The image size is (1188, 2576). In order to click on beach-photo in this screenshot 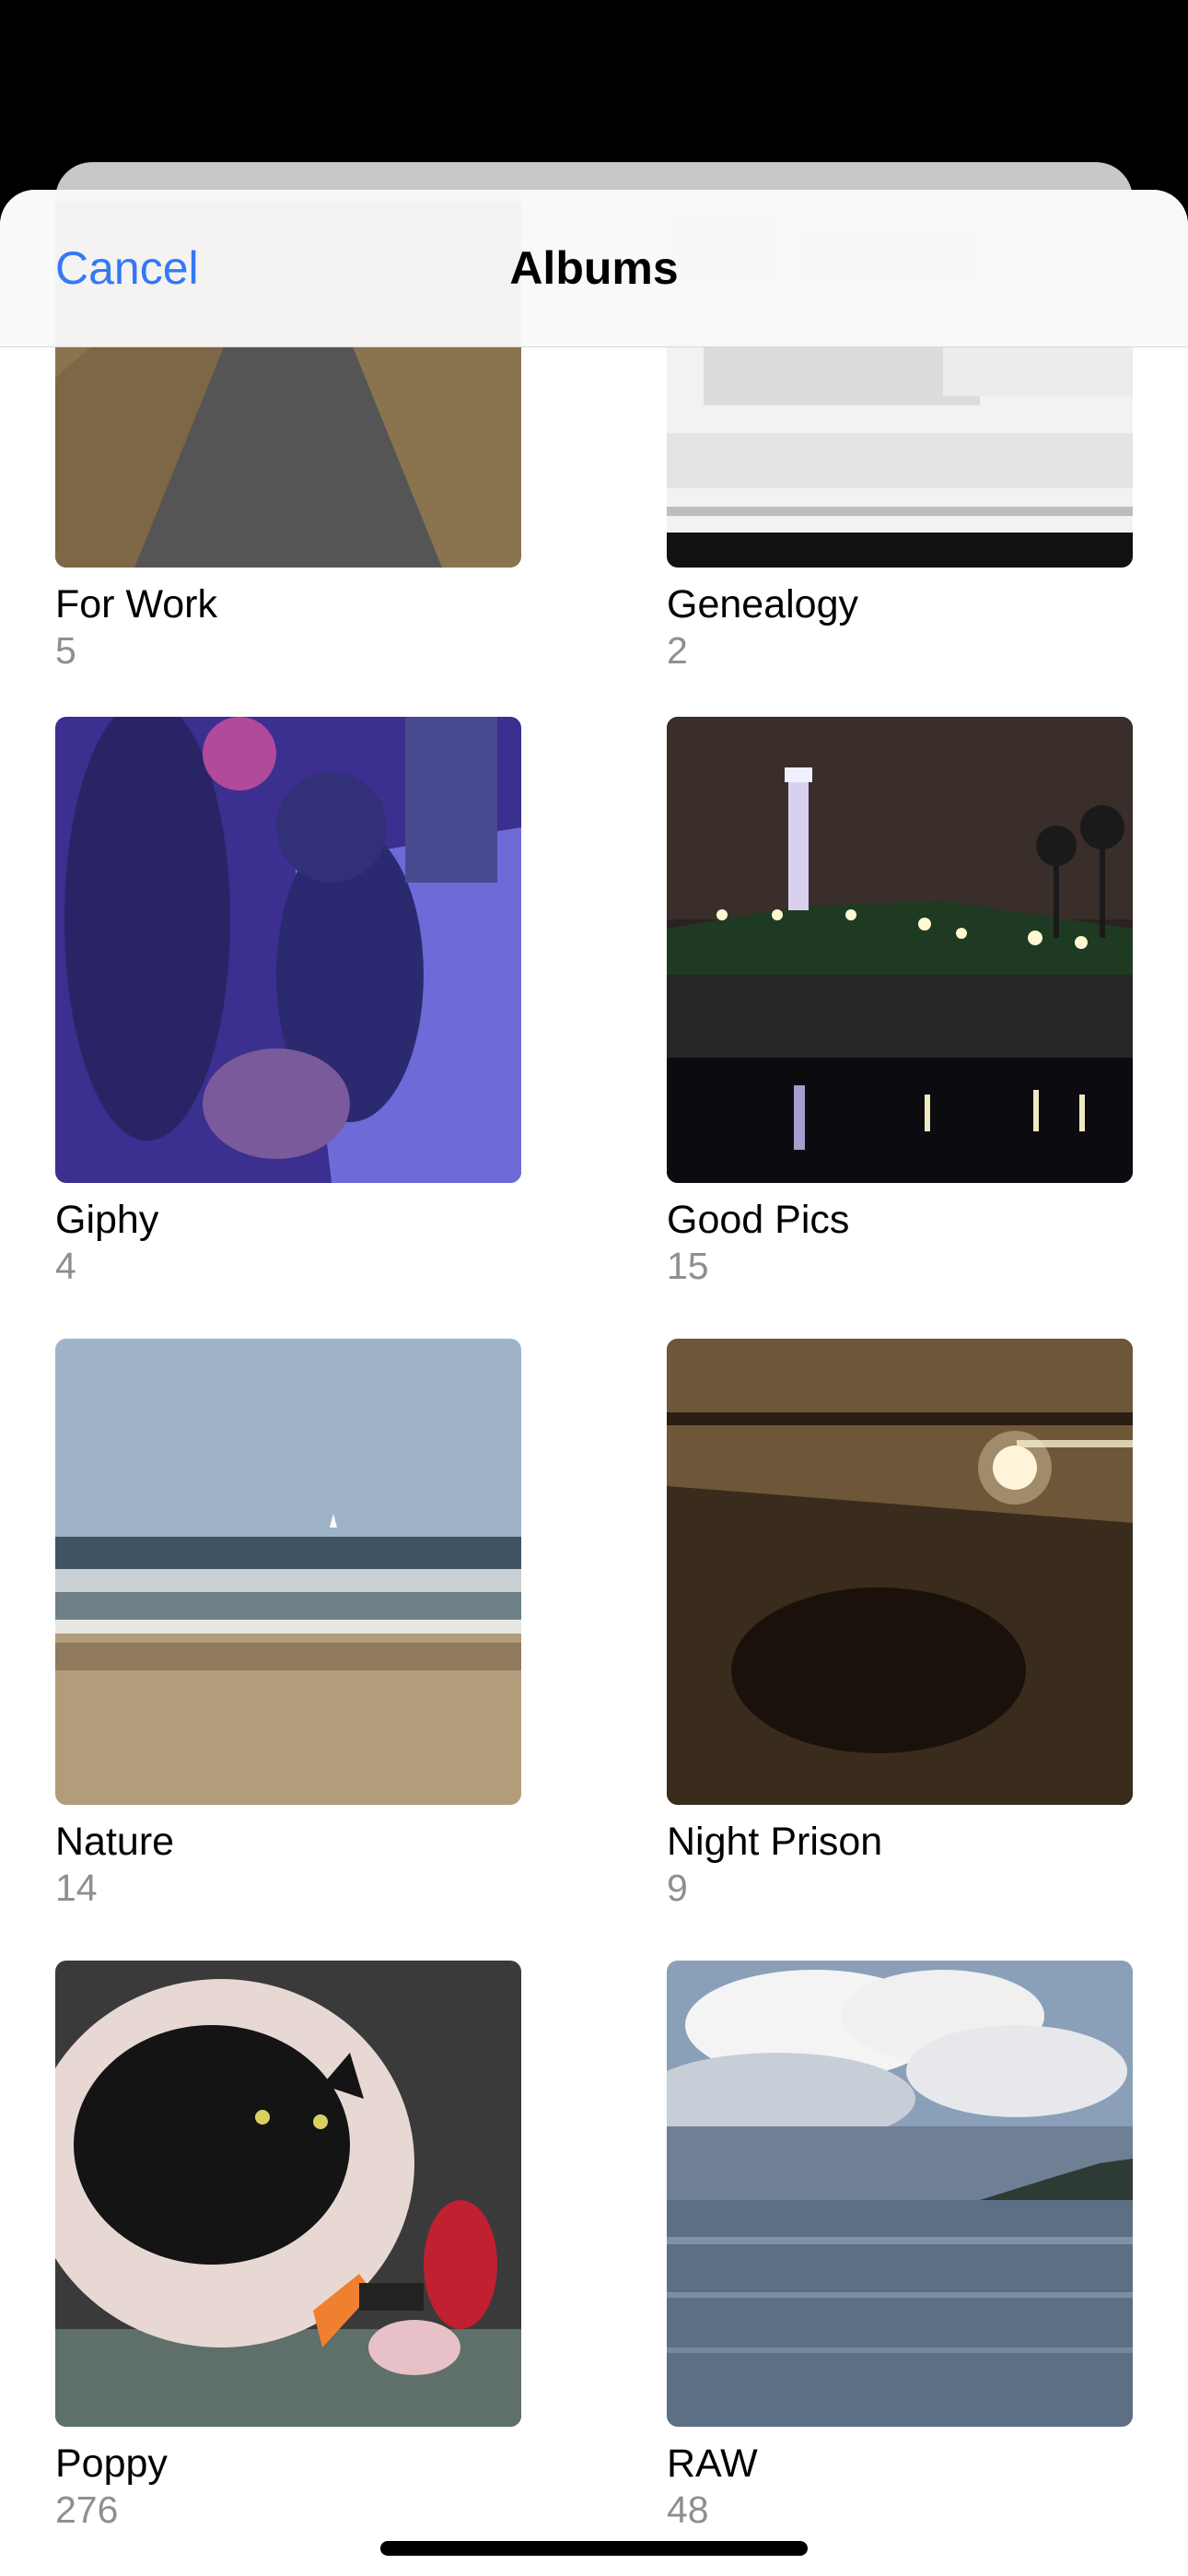, I will do `click(288, 1572)`.